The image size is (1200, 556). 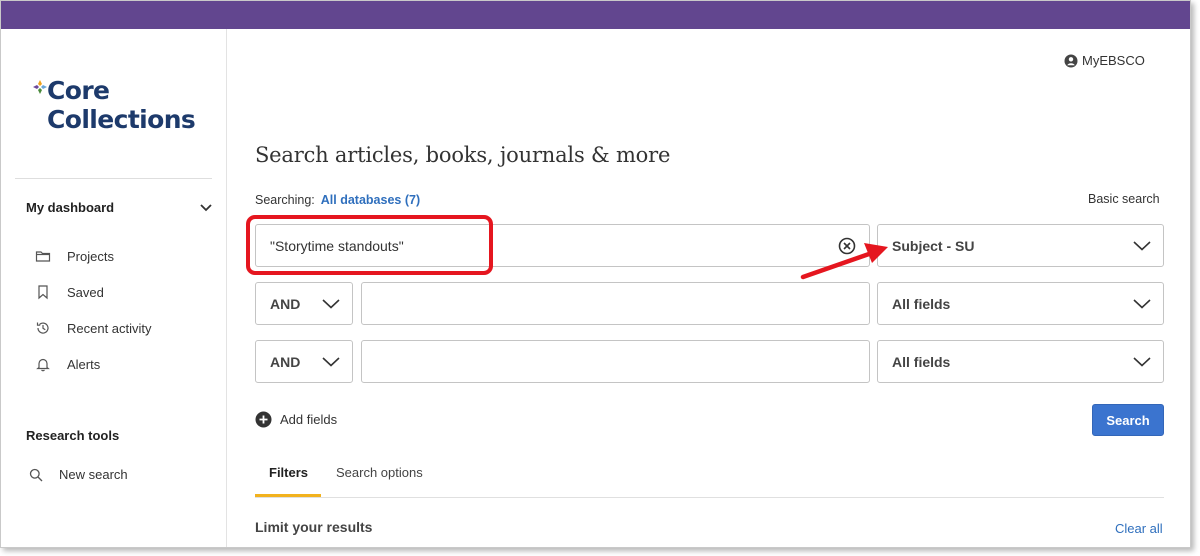 I want to click on field-select-value: Subject - SU, so click(x=933, y=245).